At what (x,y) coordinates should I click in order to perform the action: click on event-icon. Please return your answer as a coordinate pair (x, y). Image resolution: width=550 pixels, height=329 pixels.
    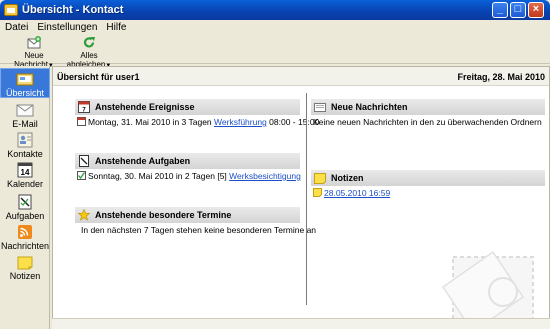
    Looking at the image, I should click on (81, 121).